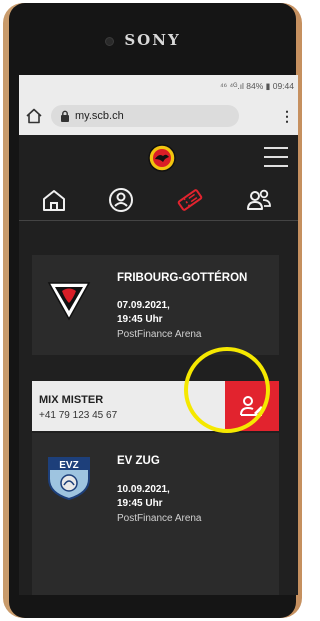 The image size is (320, 621). What do you see at coordinates (158, 201) in the screenshot?
I see `app-nav` at bounding box center [158, 201].